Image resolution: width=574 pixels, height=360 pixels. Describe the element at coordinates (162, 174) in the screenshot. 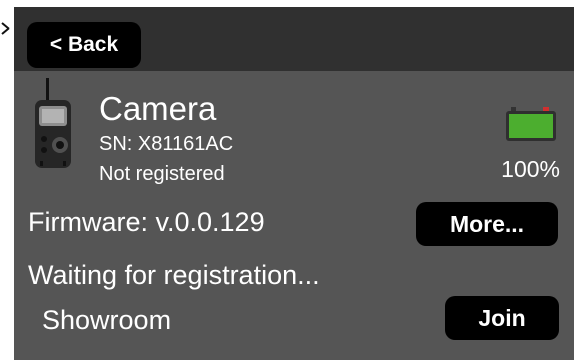

I see `registration-status: Not registered` at that location.